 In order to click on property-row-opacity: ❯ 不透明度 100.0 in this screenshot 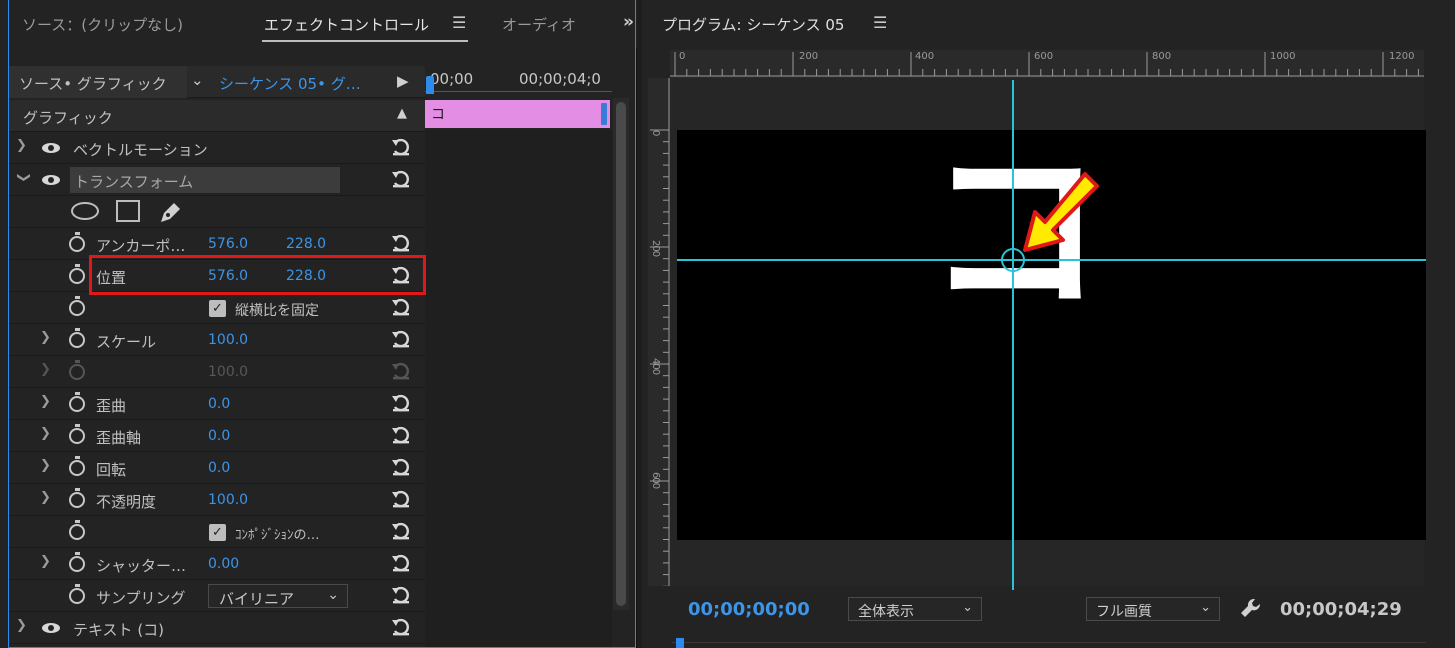, I will do `click(217, 500)`.